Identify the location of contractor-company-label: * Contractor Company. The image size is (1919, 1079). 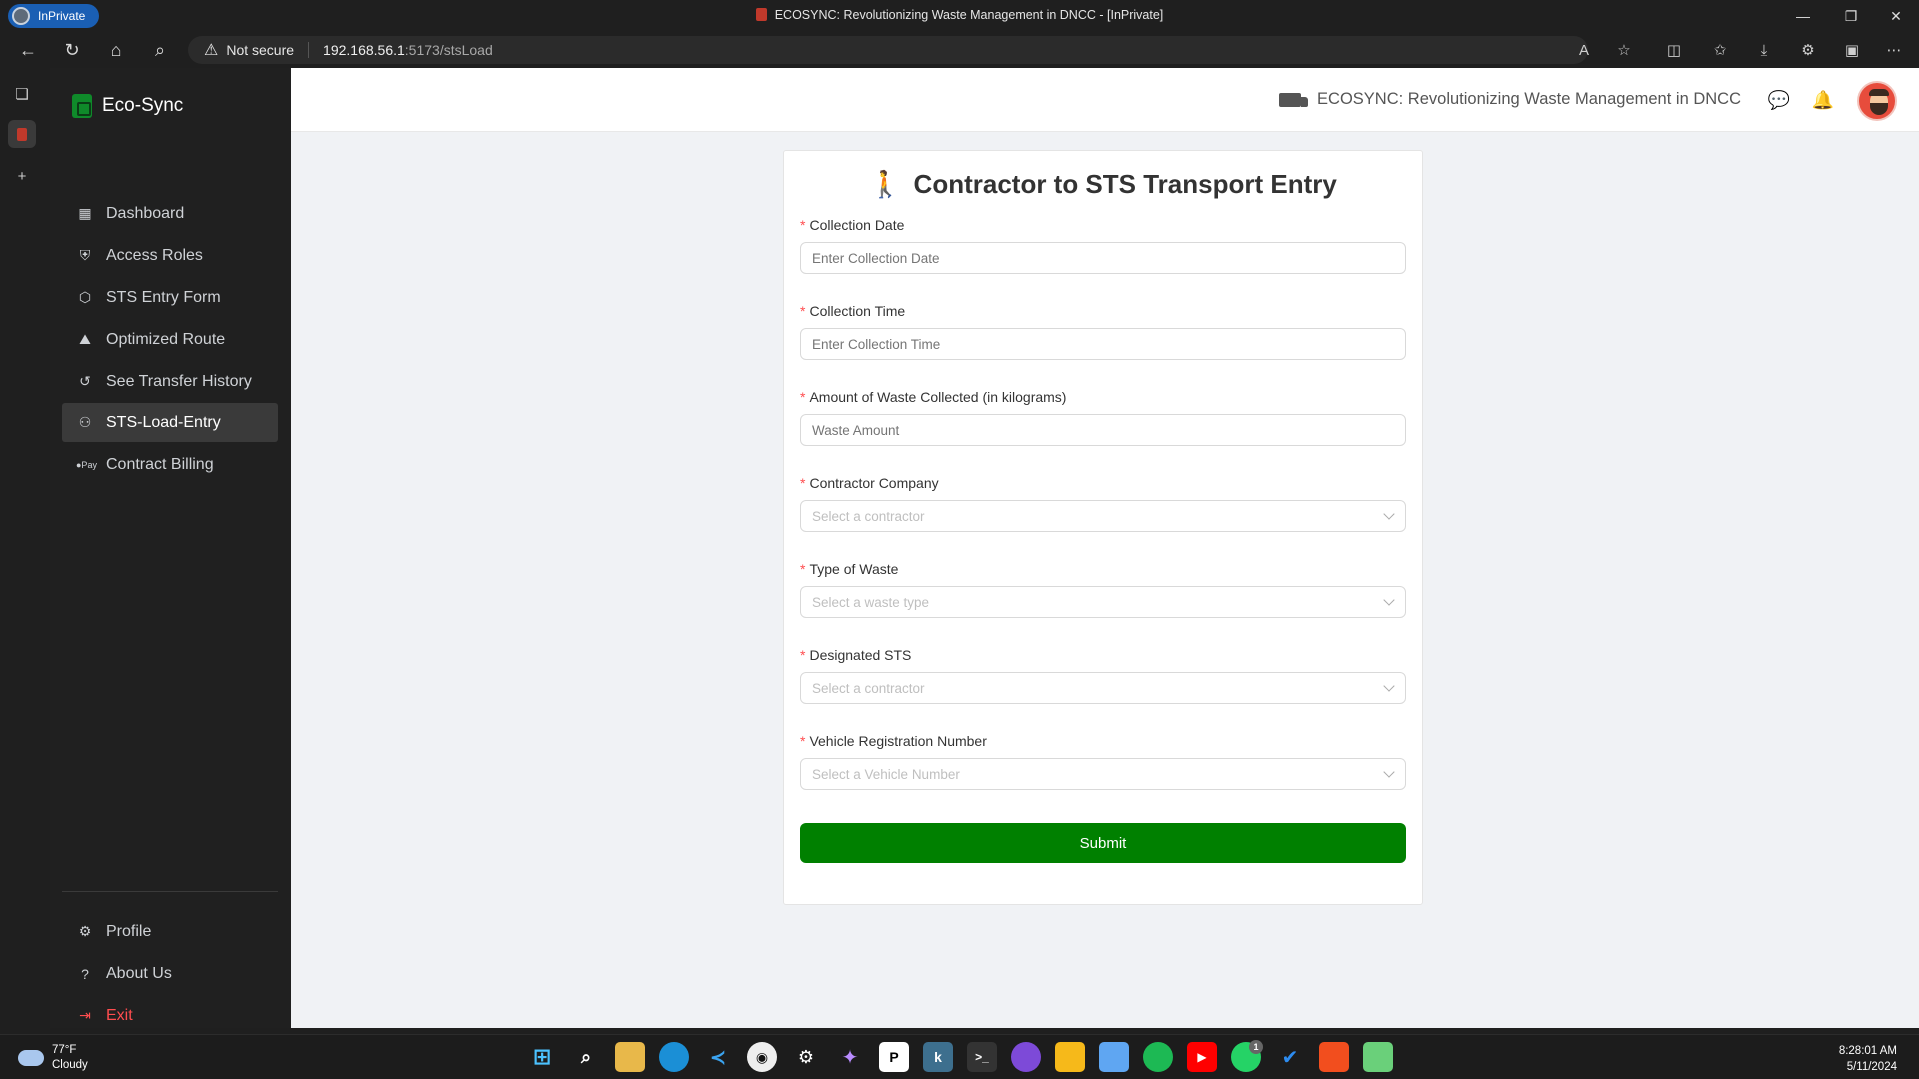
(869, 483).